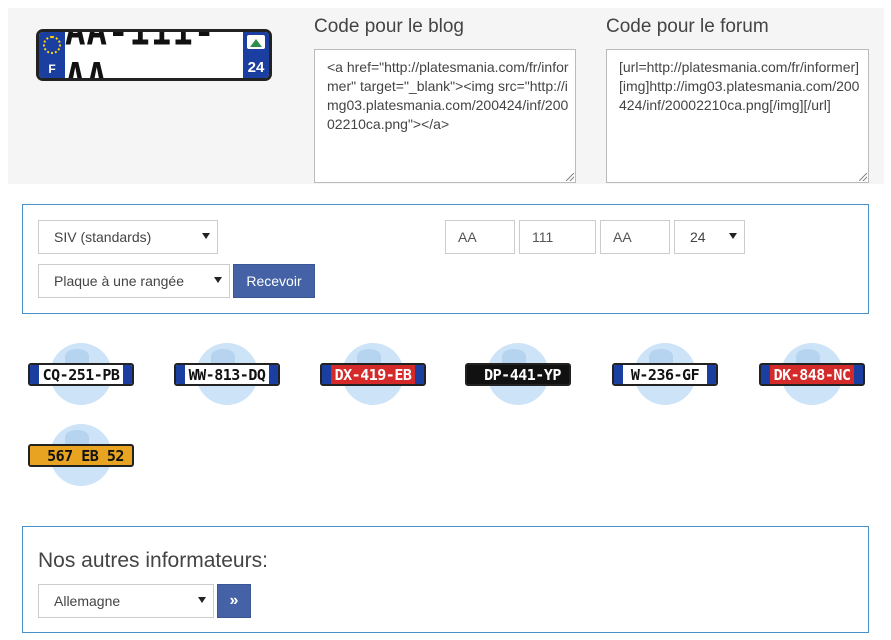 This screenshot has width=891, height=640. Describe the element at coordinates (687, 26) in the screenshot. I see `forum-code-title: Code pour le forum` at that location.